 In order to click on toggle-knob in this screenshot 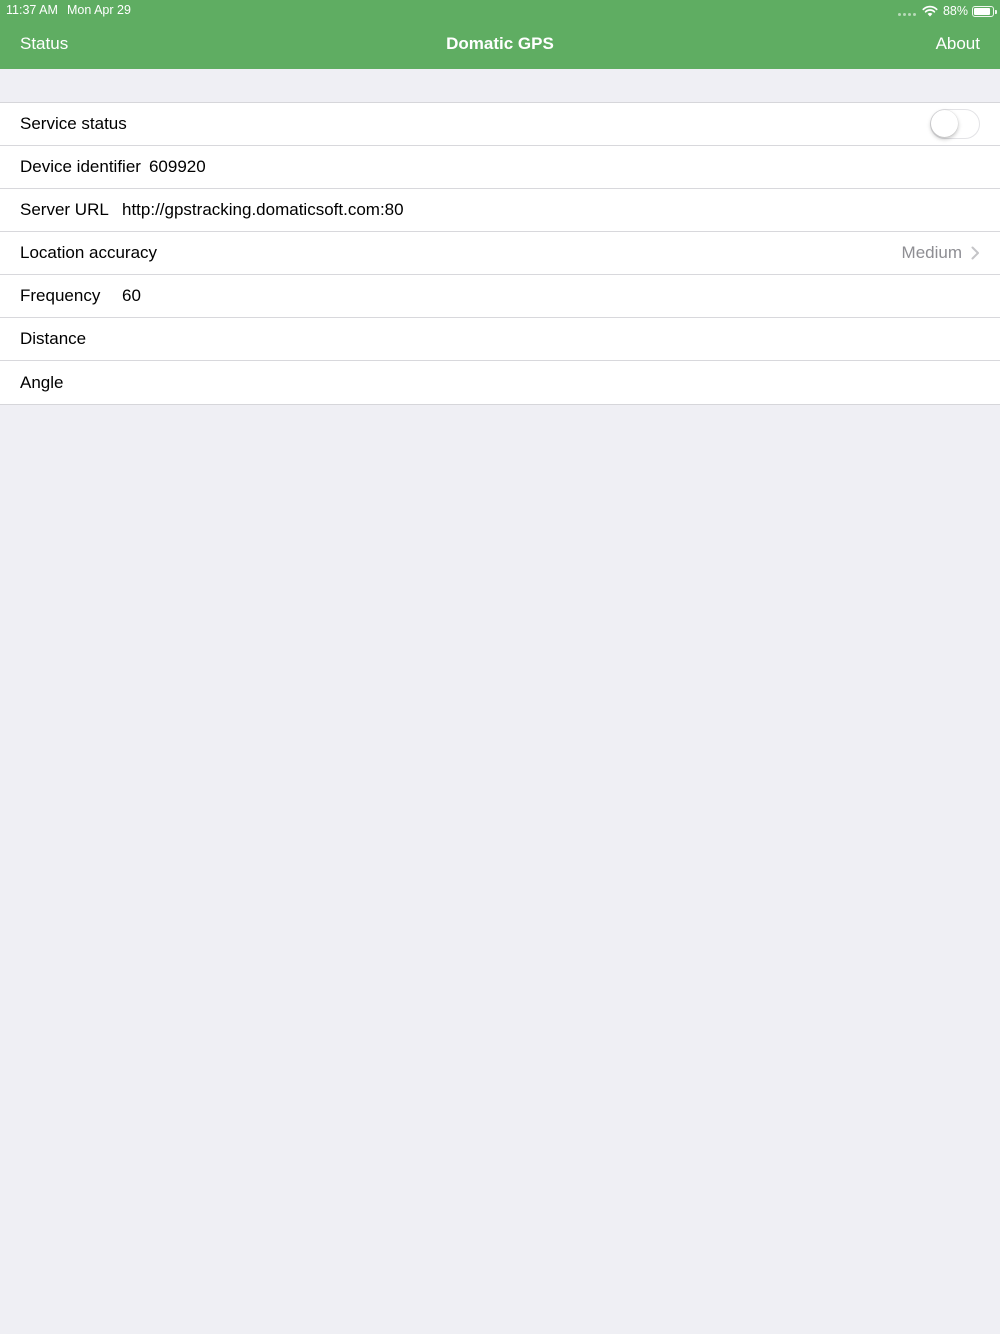, I will do `click(944, 123)`.